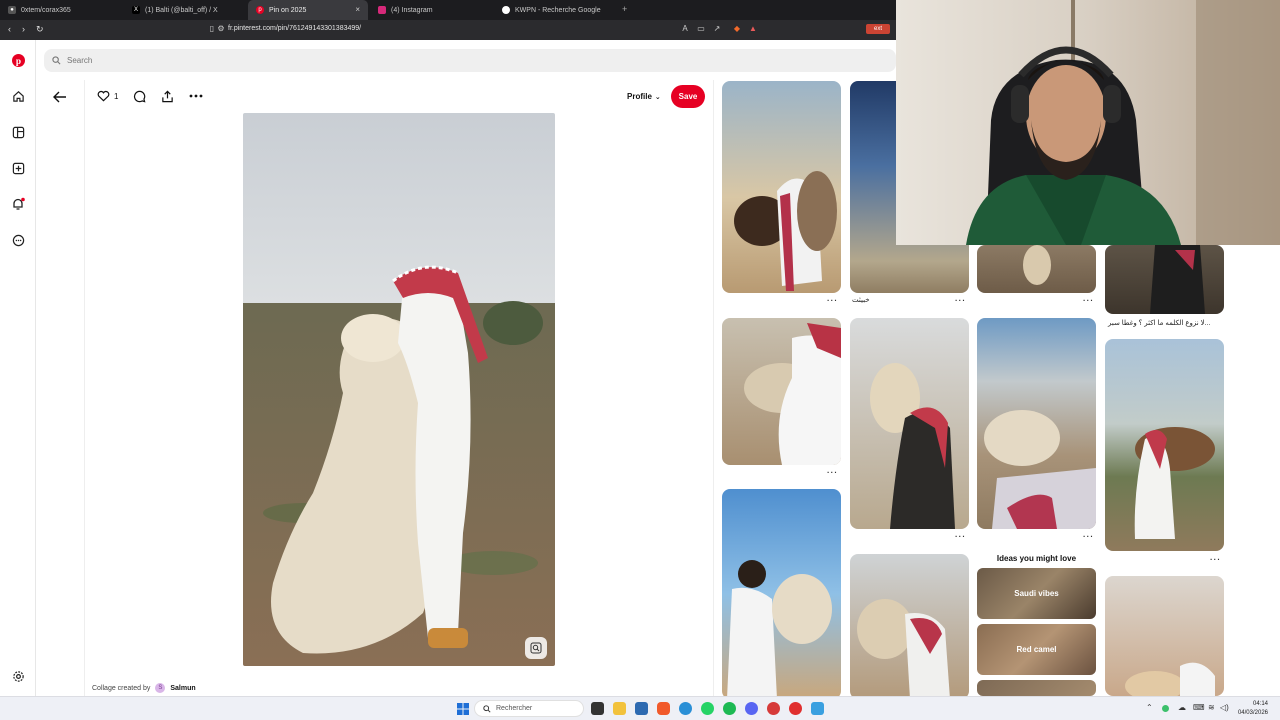 Image resolution: width=1280 pixels, height=720 pixels. What do you see at coordinates (1149, 707) in the screenshot?
I see `chevron-up-icon: ⌃` at bounding box center [1149, 707].